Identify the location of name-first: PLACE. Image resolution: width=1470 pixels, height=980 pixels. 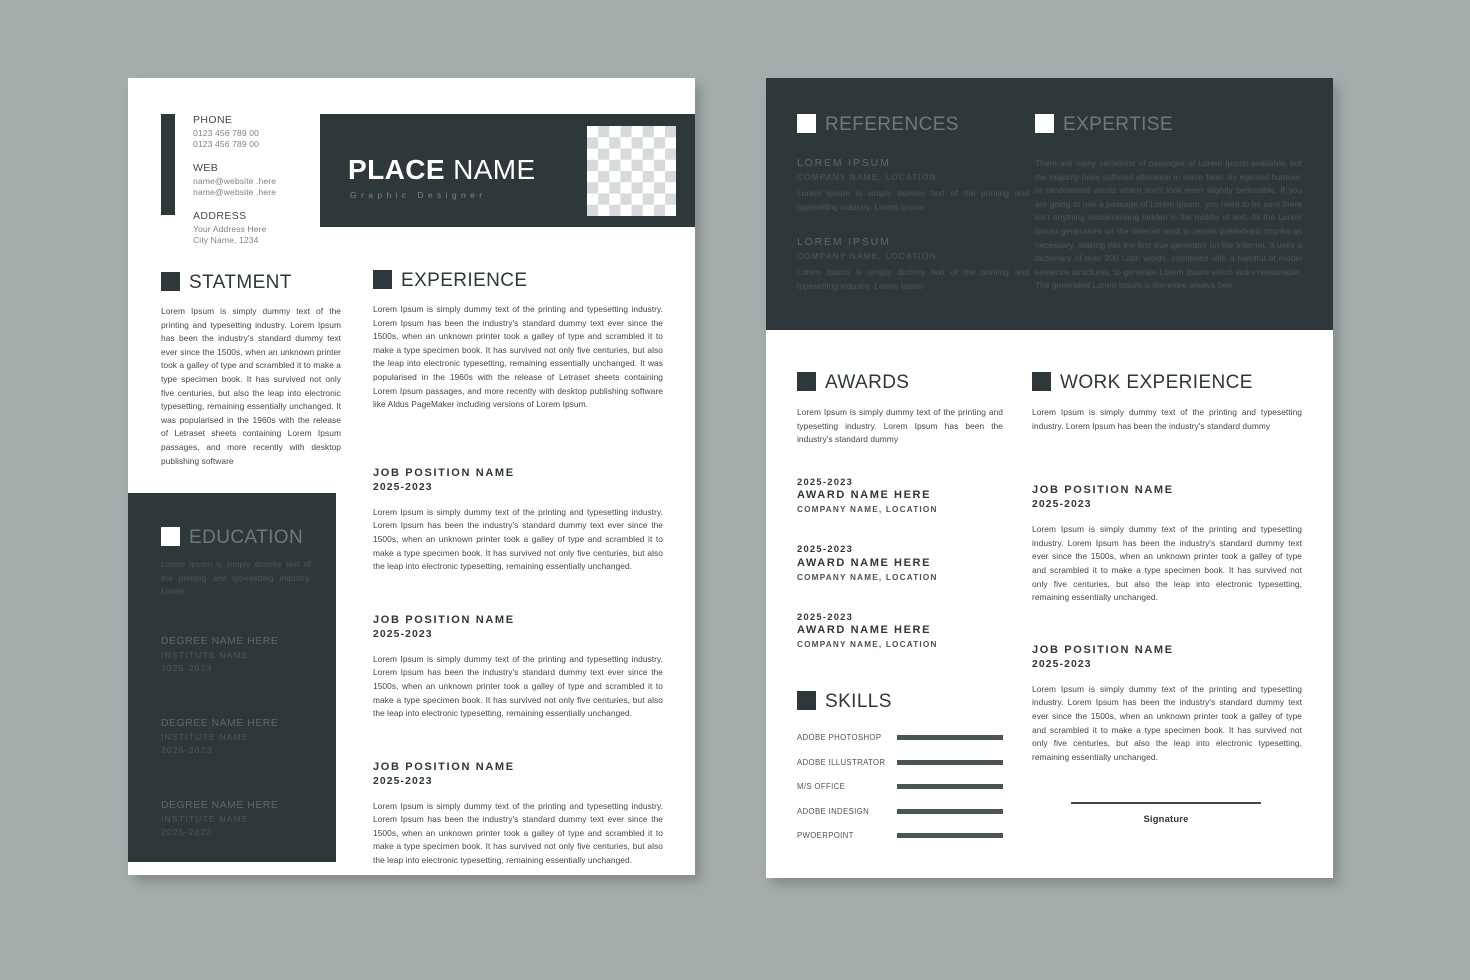
(396, 169).